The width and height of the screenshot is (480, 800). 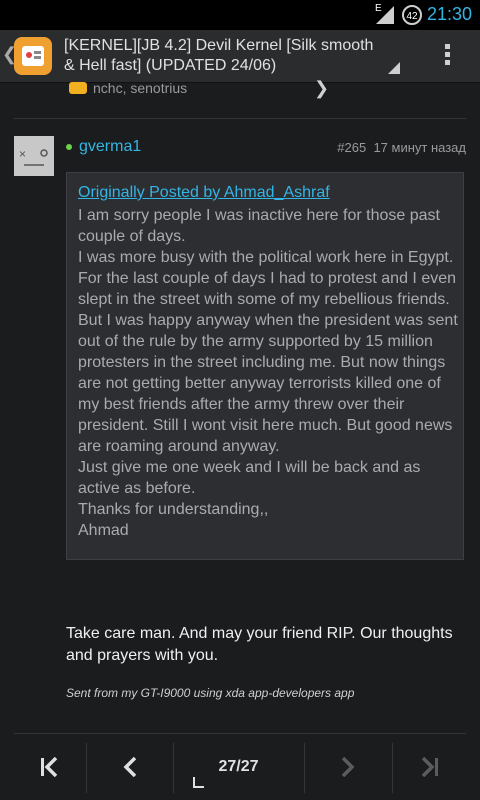 I want to click on status-bar: E 42 21:30, so click(x=240, y=15).